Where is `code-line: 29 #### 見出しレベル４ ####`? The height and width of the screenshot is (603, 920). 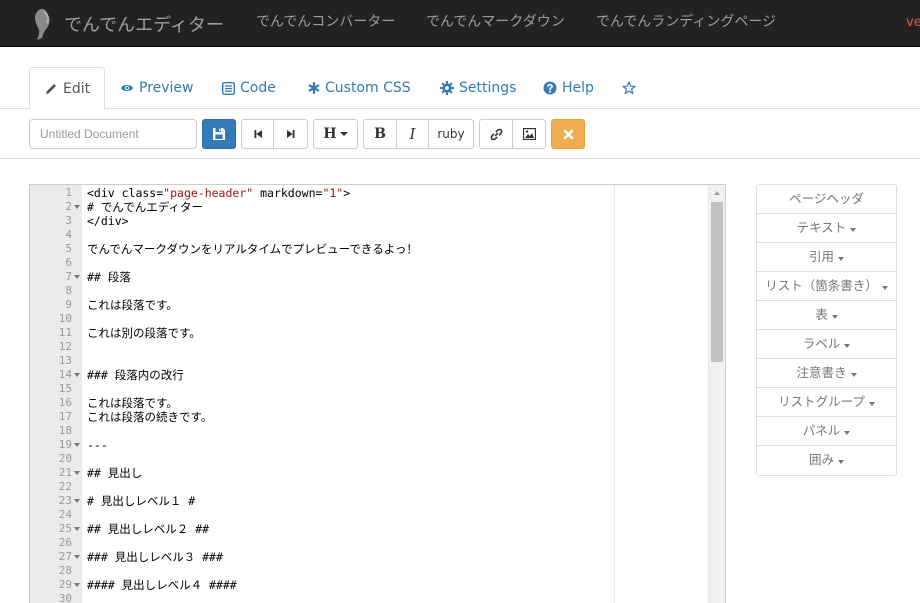 code-line: 29 #### 見出しレベル４ #### is located at coordinates (377, 585).